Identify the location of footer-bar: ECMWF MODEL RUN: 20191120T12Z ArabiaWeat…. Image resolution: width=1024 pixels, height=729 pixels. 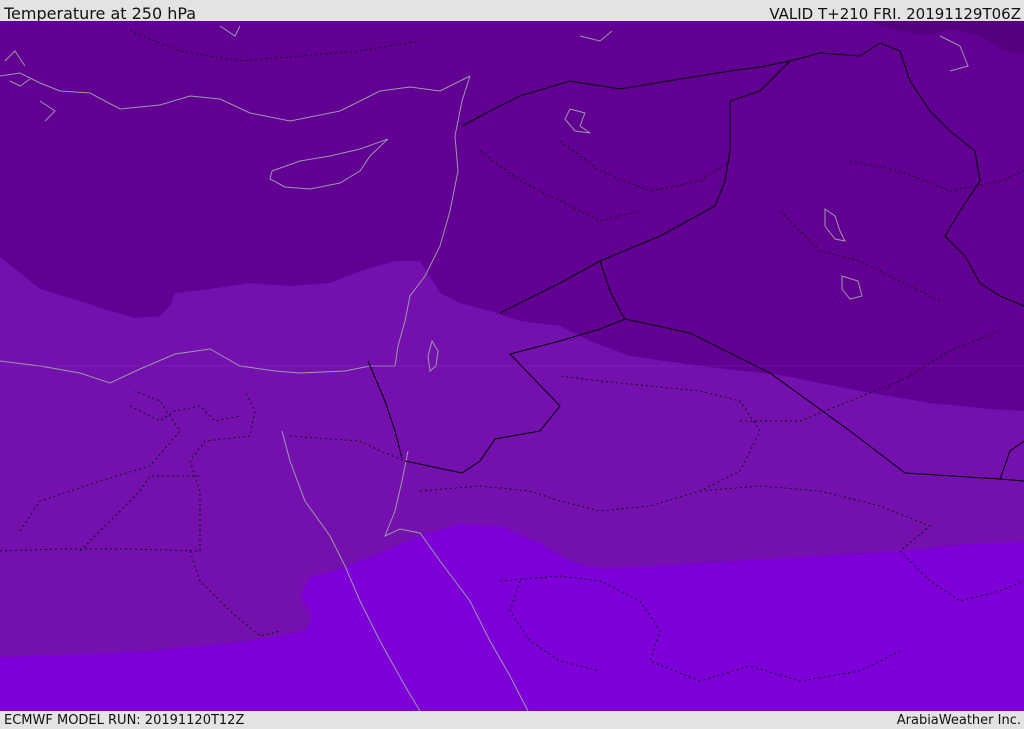
(512, 720).